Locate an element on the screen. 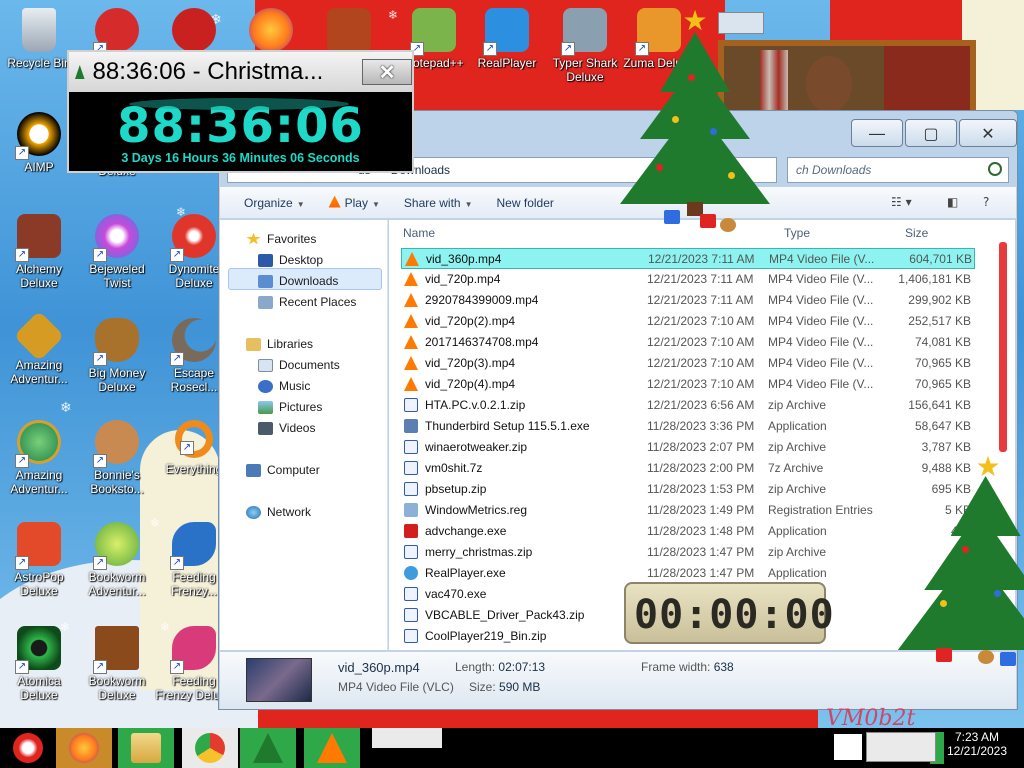 The width and height of the screenshot is (1024, 768). file-name: vid_720p(4).mp4 is located at coordinates (470, 384).